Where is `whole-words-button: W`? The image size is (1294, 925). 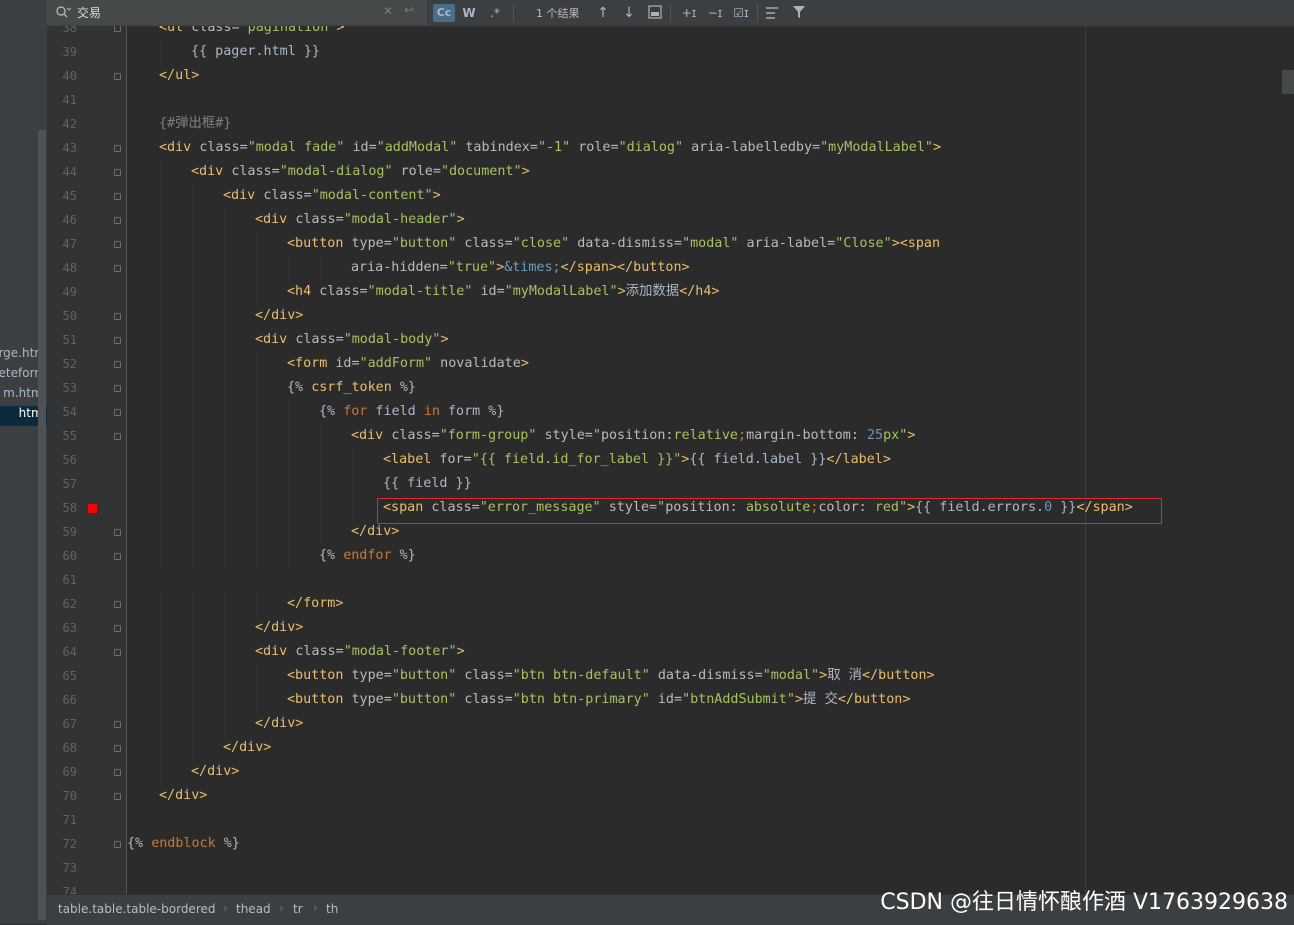
whole-words-button: W is located at coordinates (469, 13).